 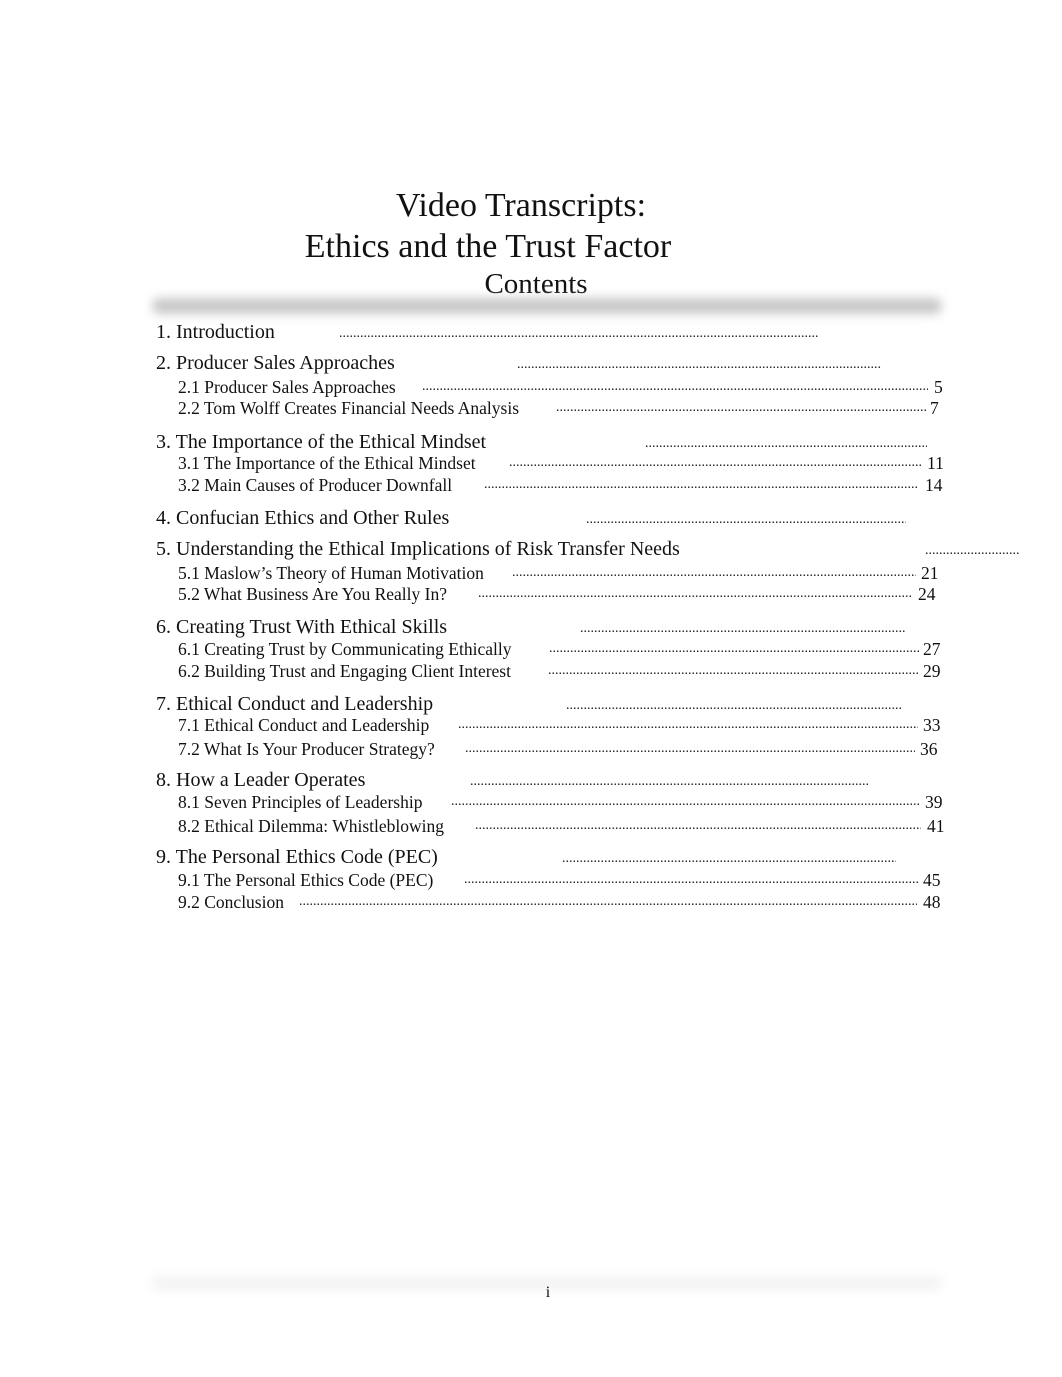 What do you see at coordinates (488, 246) in the screenshot?
I see `title-line-2: Ethics and the Trust Factor` at bounding box center [488, 246].